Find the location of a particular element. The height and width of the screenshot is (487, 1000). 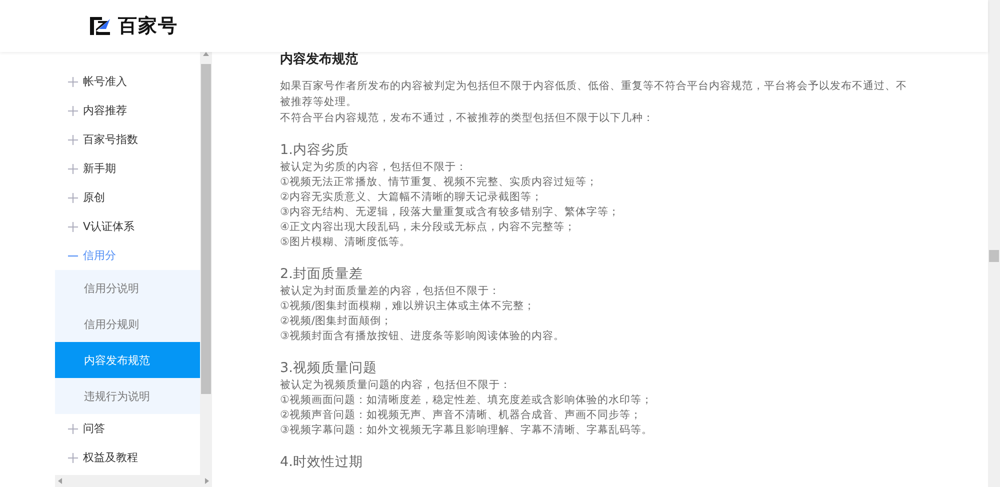

text-line: ①视频无法正常播放、情节重复、视频不完整、实质内容过短等； is located at coordinates (439, 182).